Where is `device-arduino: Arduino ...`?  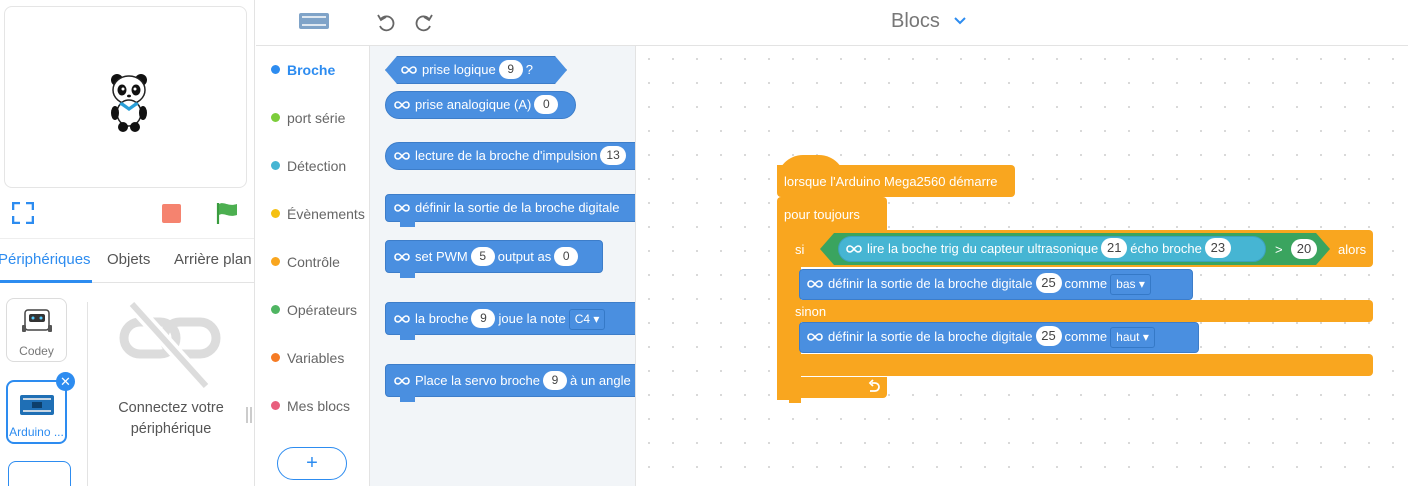
device-arduino: Arduino ... is located at coordinates (36, 412).